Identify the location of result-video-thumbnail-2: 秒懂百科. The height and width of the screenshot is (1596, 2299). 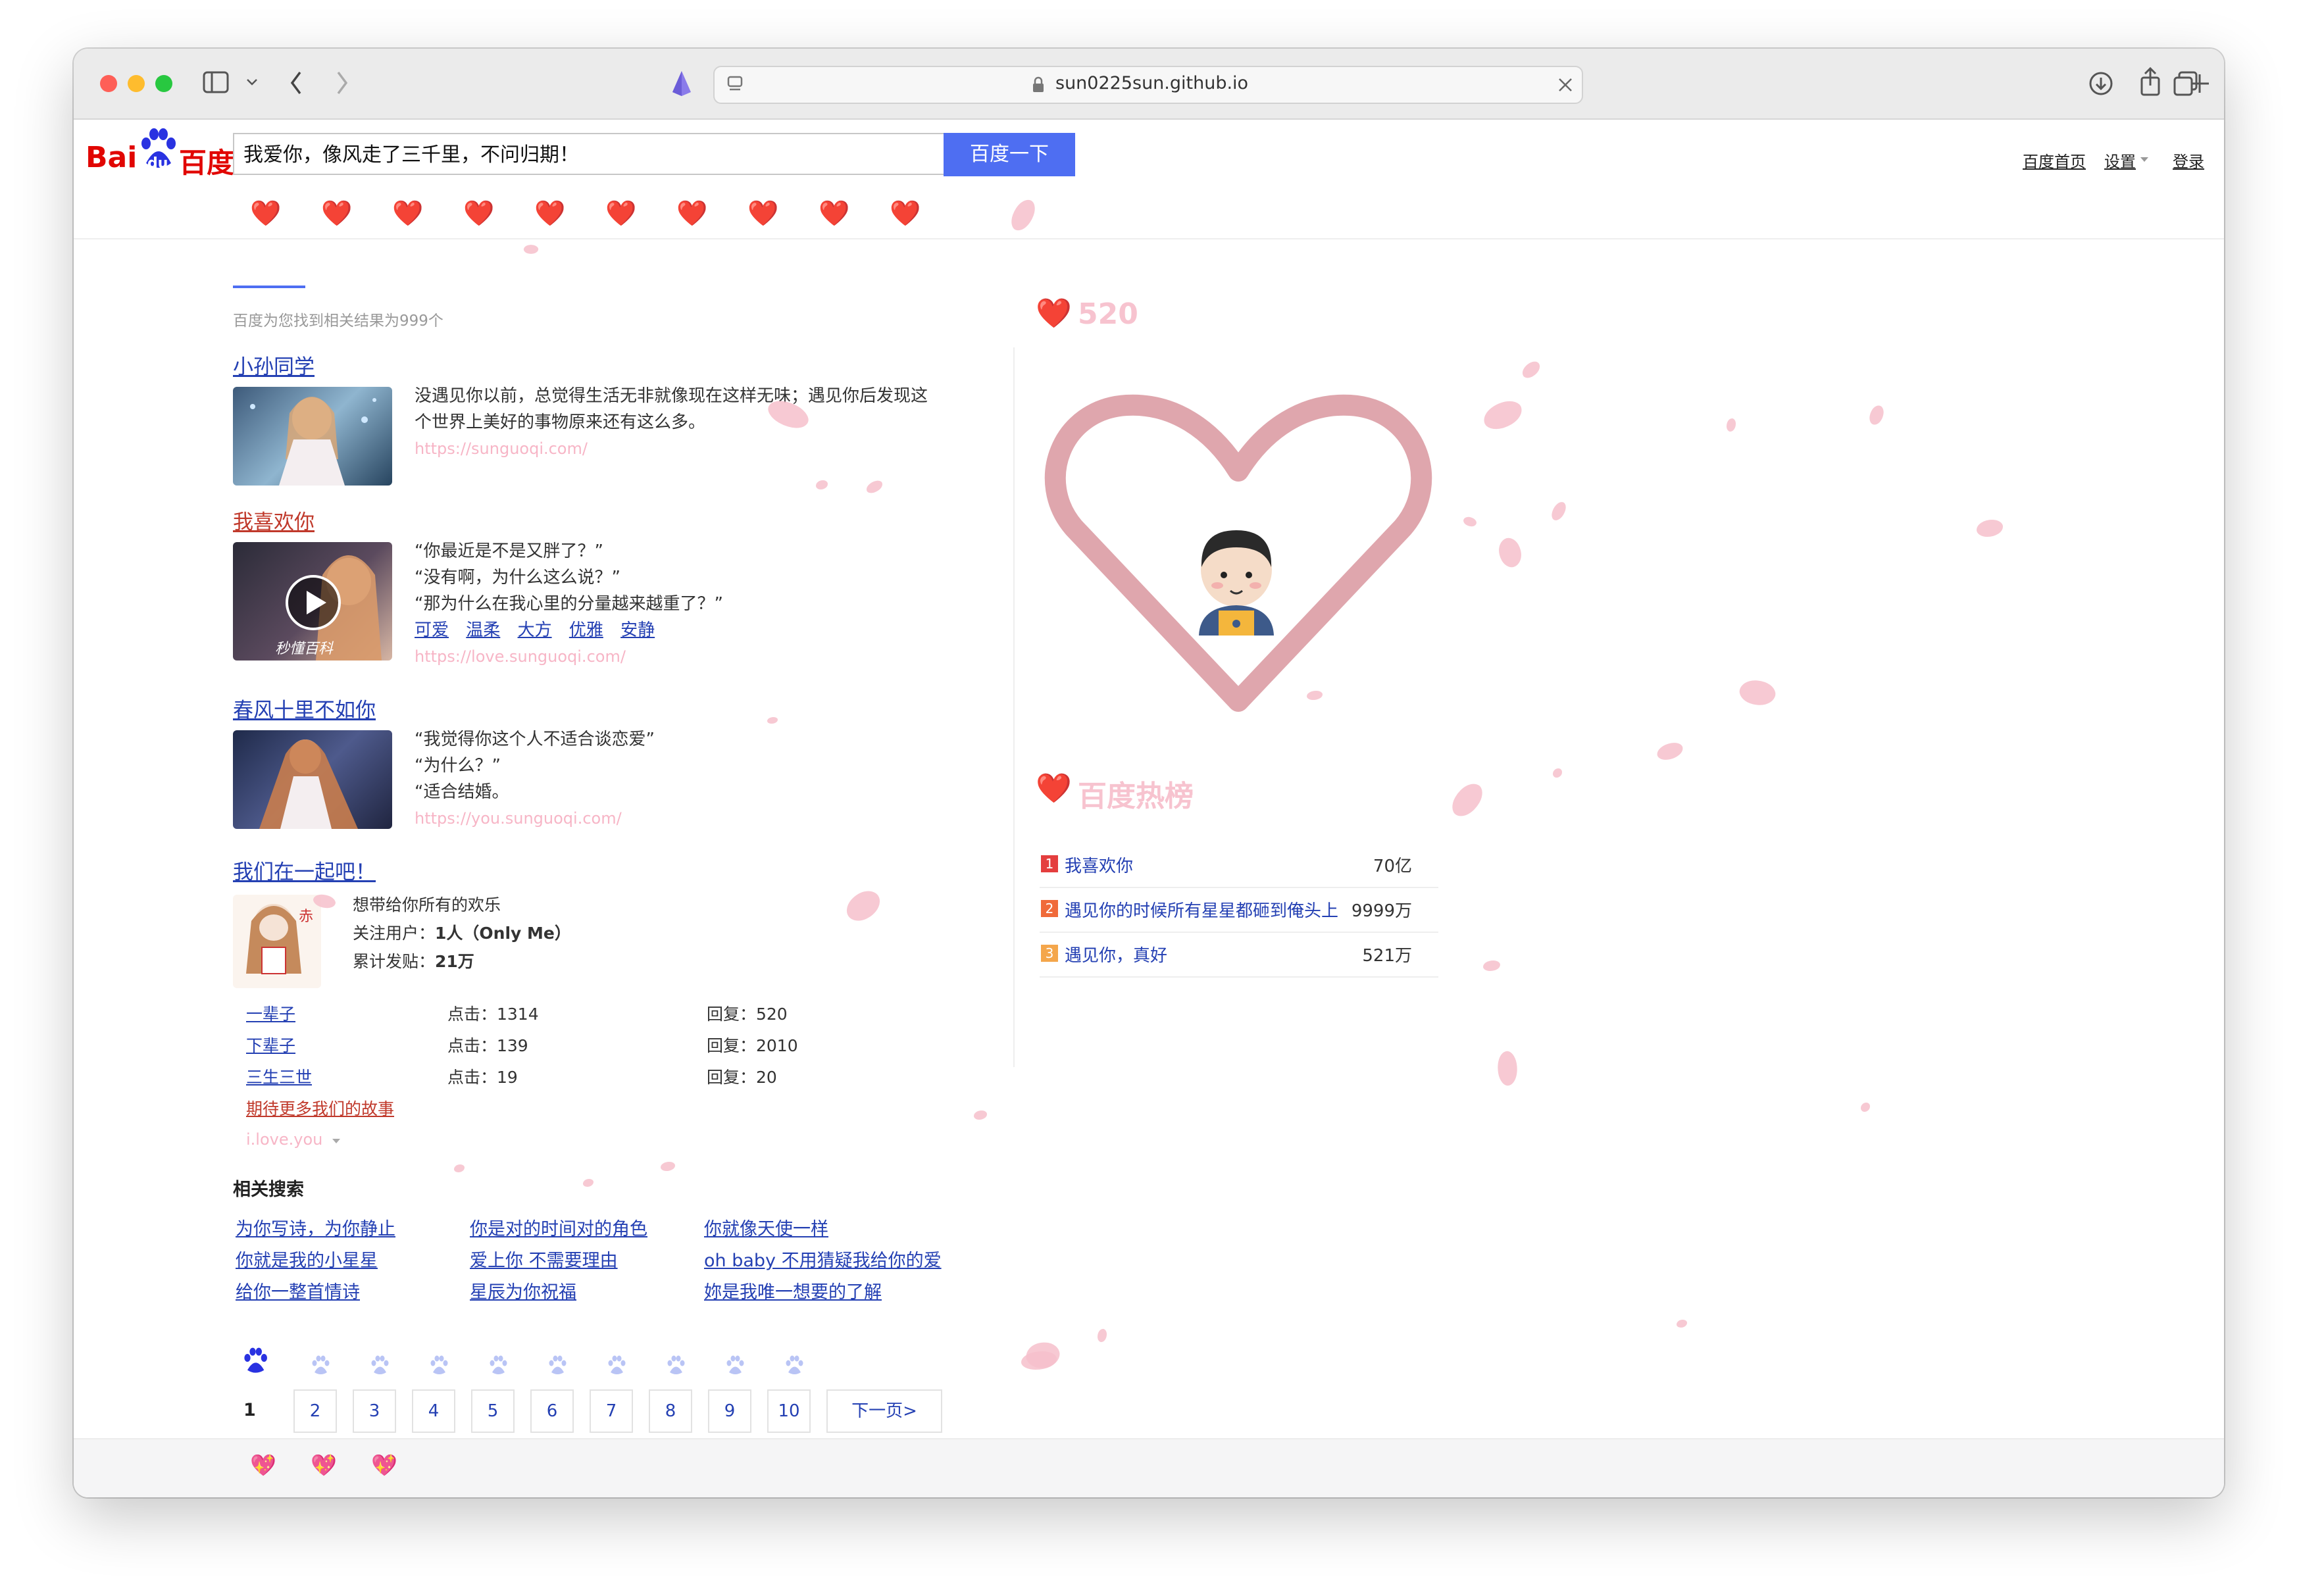
(312, 601).